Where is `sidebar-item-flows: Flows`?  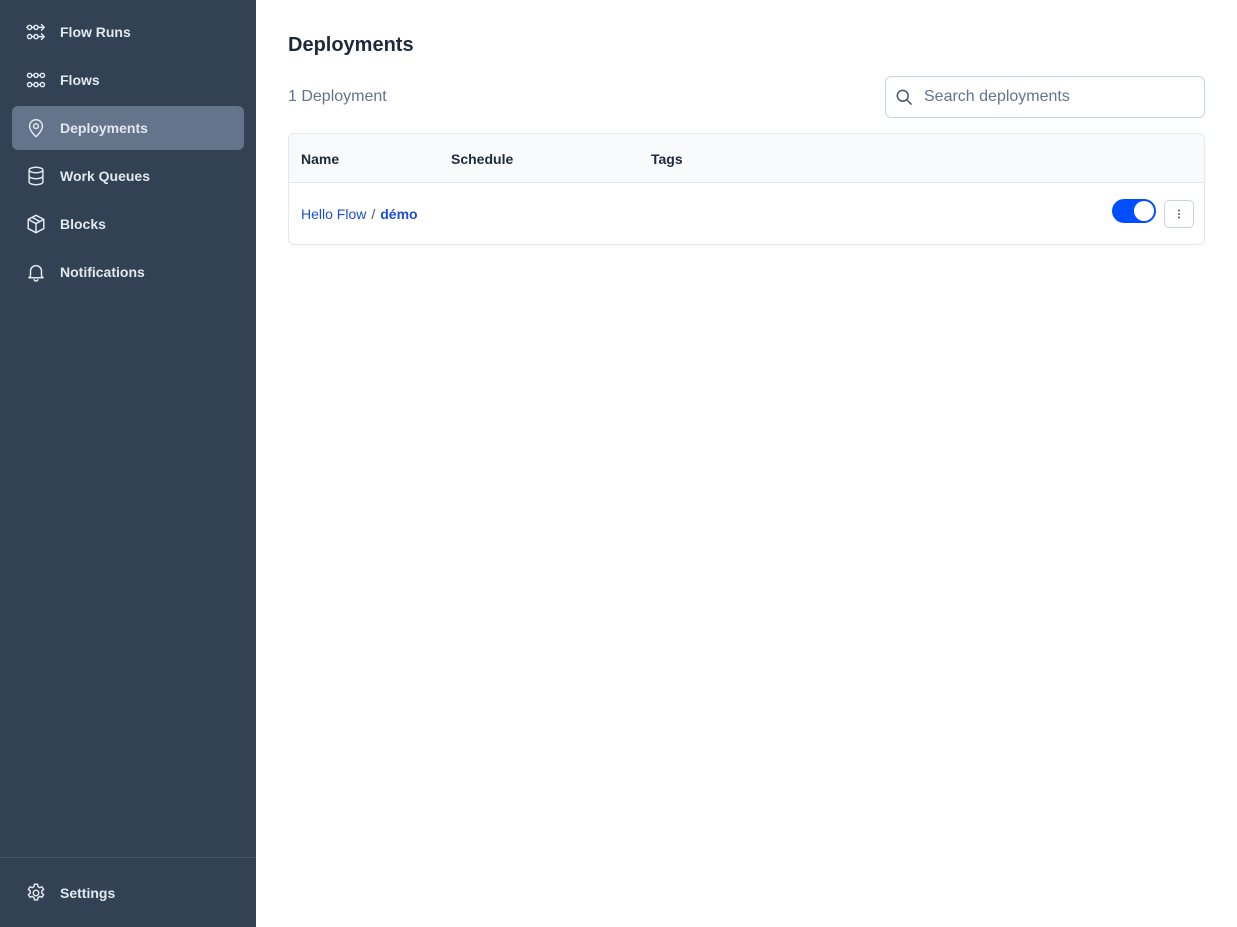 sidebar-item-flows: Flows is located at coordinates (128, 80).